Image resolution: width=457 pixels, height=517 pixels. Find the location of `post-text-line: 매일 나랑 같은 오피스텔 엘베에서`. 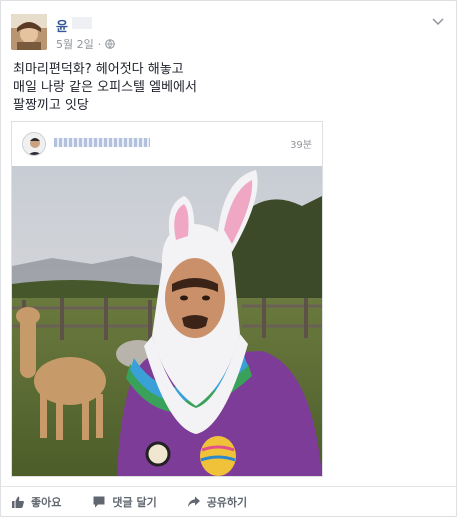

post-text-line: 매일 나랑 같은 오피스텔 엘베에서 is located at coordinates (105, 87).